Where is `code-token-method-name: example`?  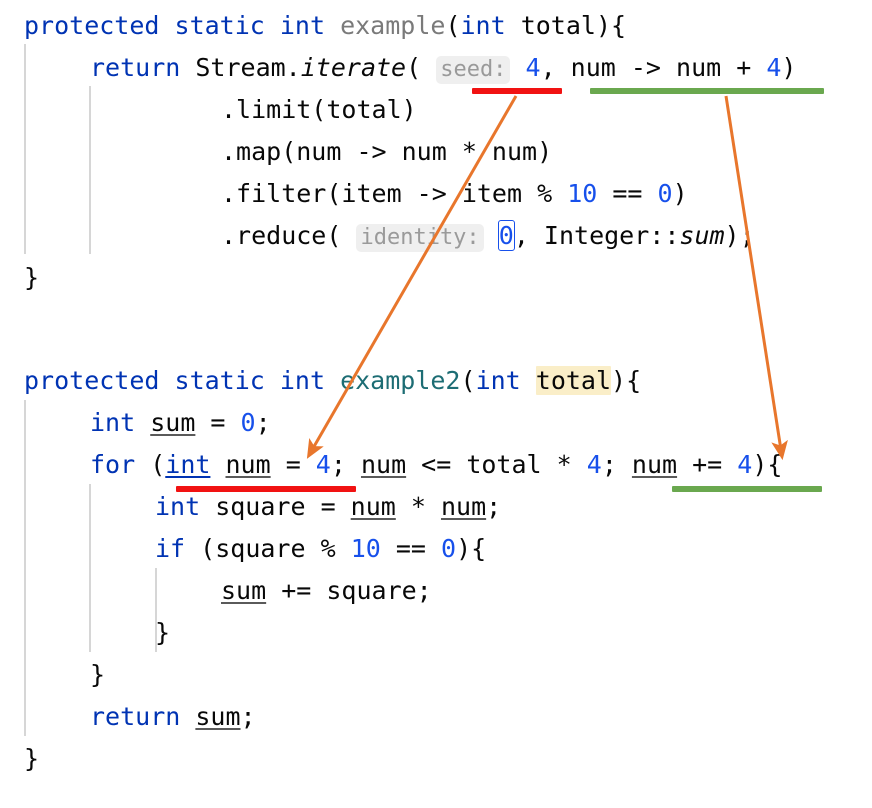
code-token-method-name: example is located at coordinates (393, 25).